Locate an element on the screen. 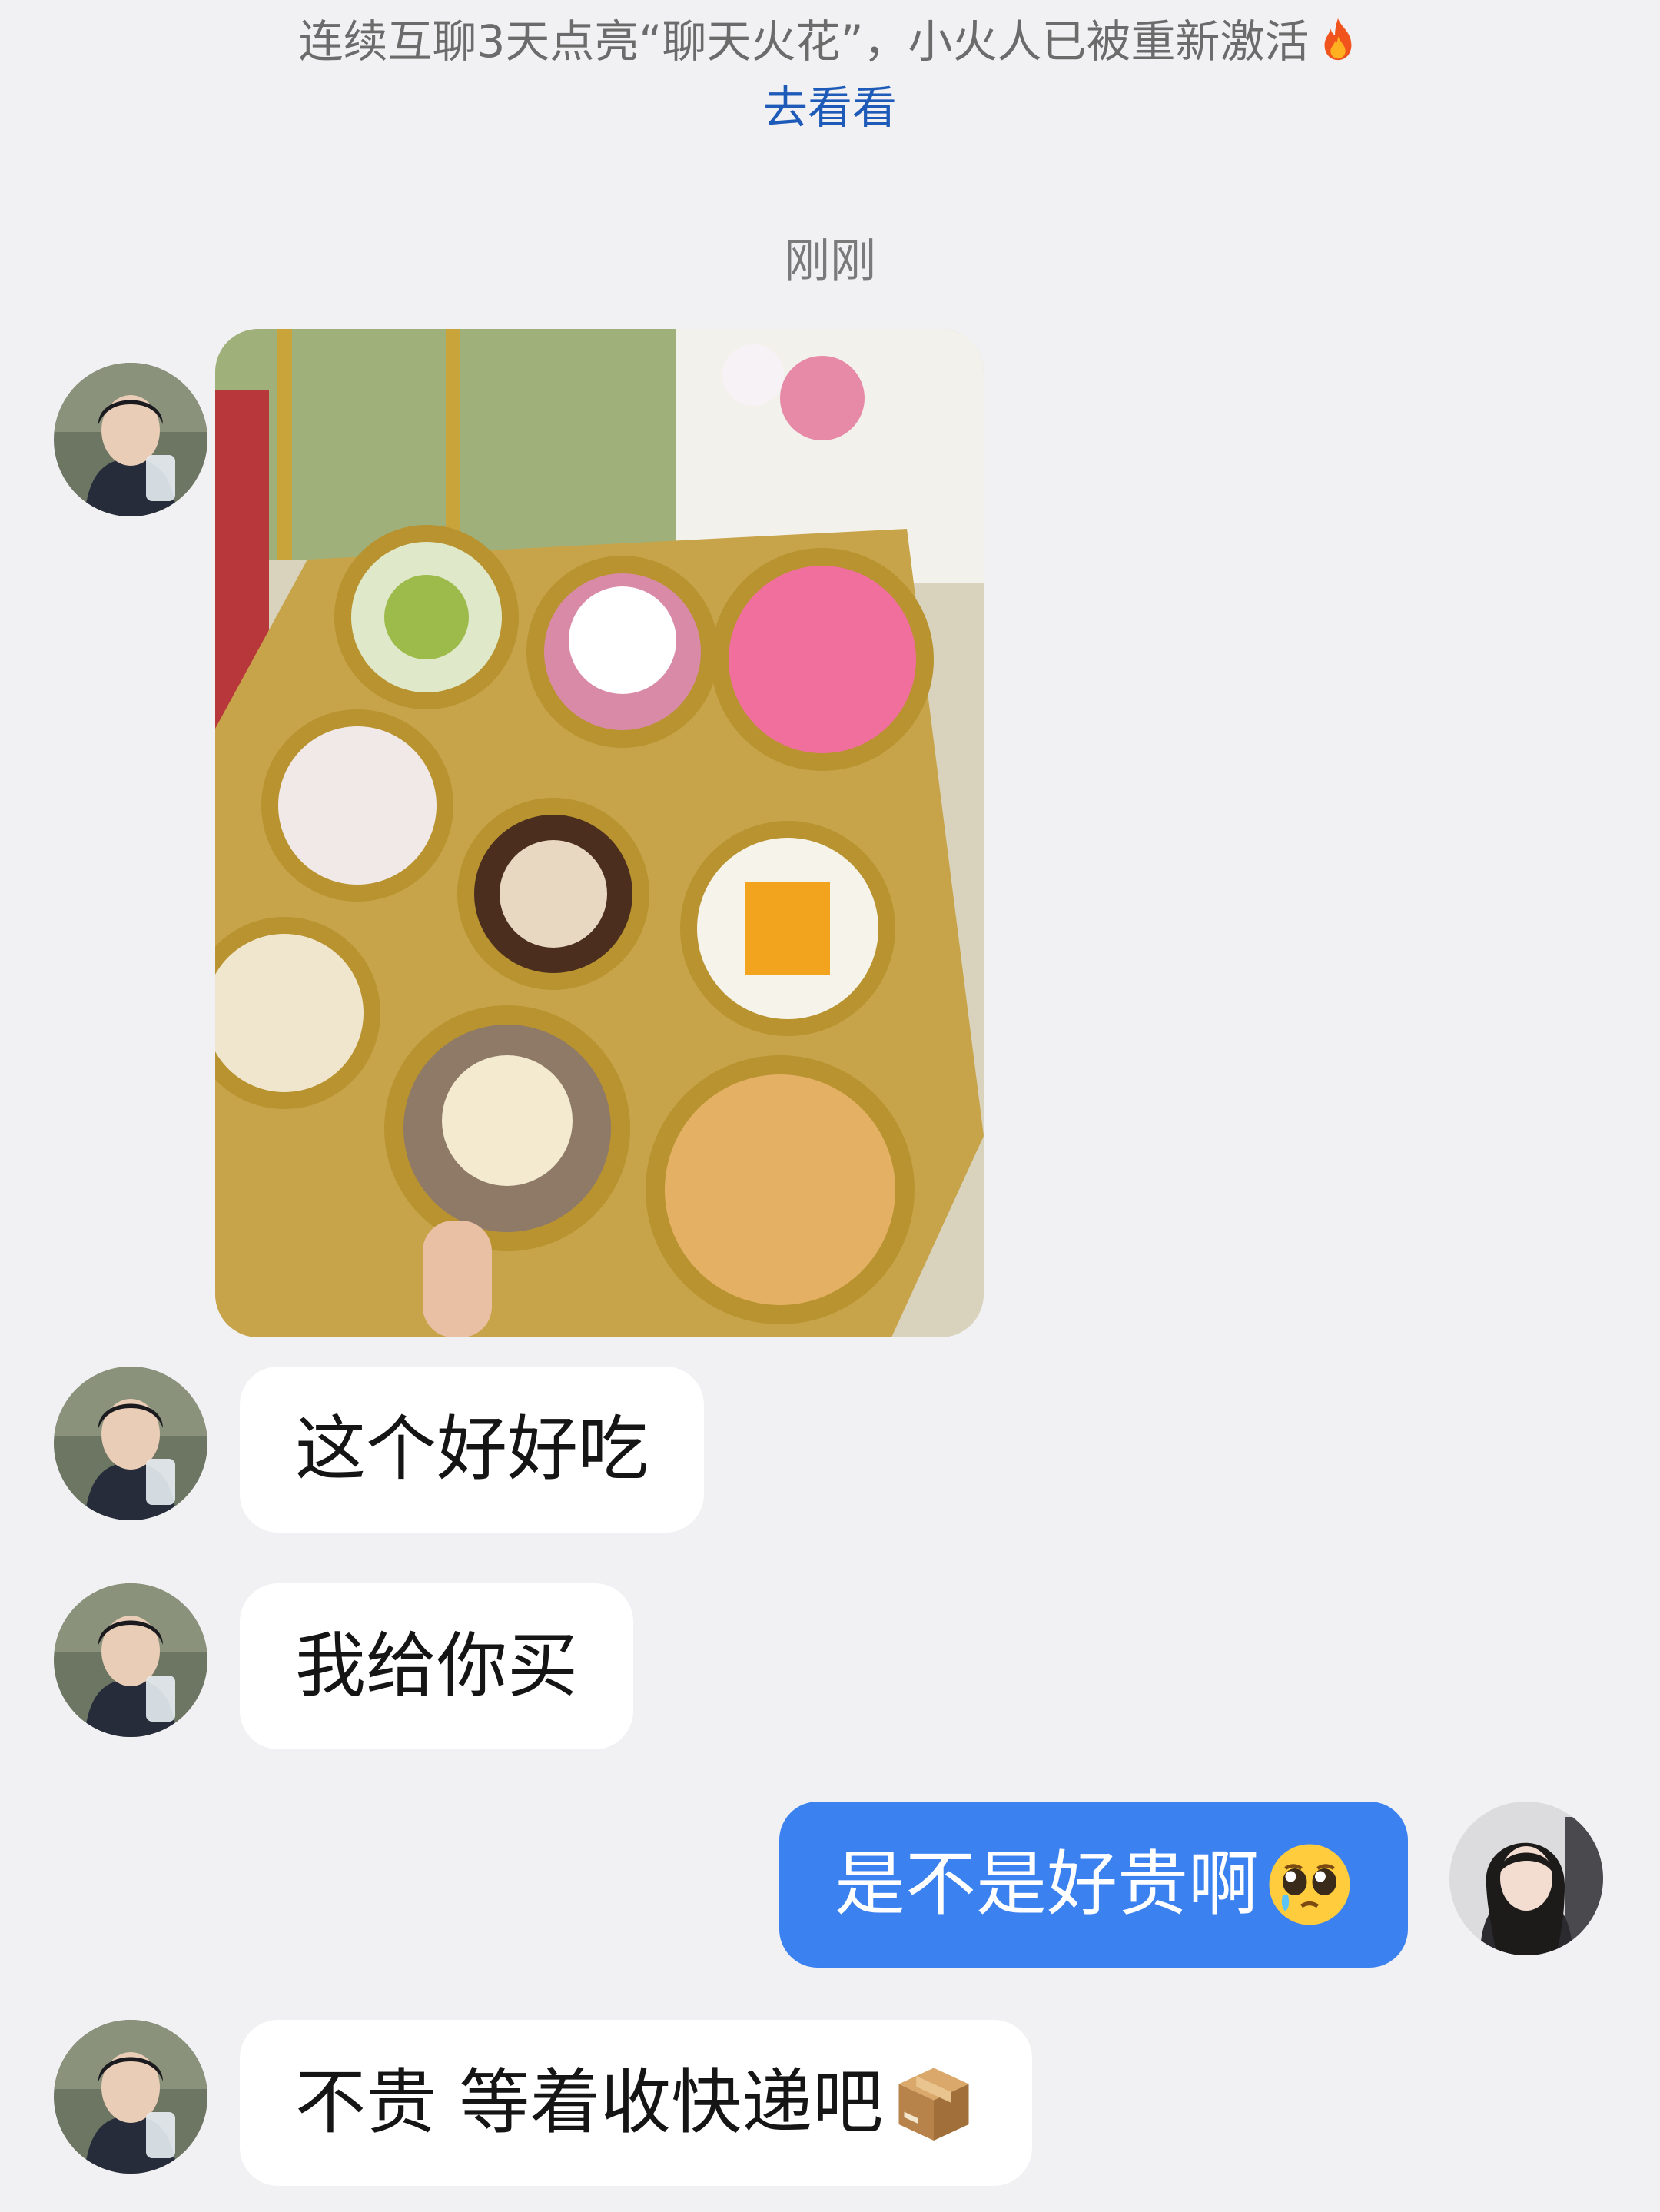  message-text: 是不是好贵啊 is located at coordinates (1047, 1884).